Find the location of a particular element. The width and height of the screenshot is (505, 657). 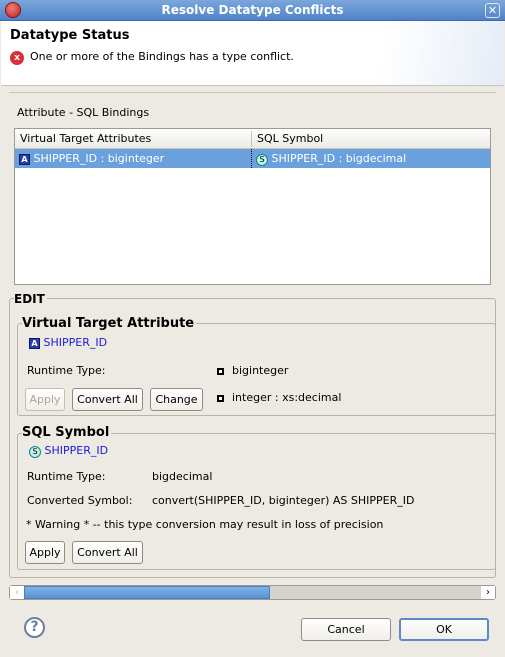

window-title: Resolve Datatype Conflicts is located at coordinates (252, 10).